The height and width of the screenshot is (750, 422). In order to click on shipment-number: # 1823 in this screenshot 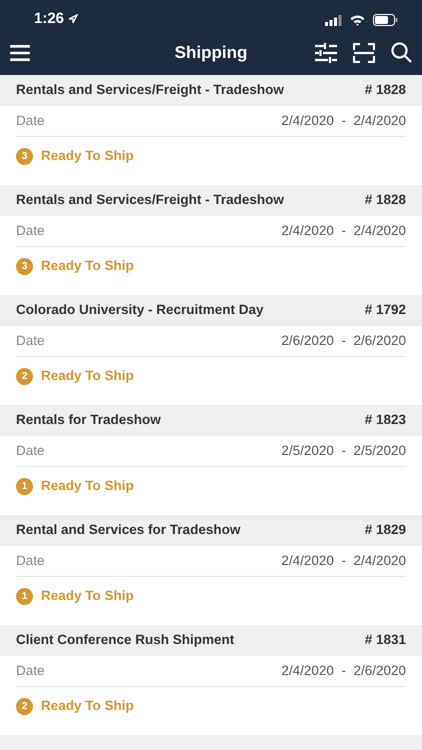, I will do `click(385, 420)`.